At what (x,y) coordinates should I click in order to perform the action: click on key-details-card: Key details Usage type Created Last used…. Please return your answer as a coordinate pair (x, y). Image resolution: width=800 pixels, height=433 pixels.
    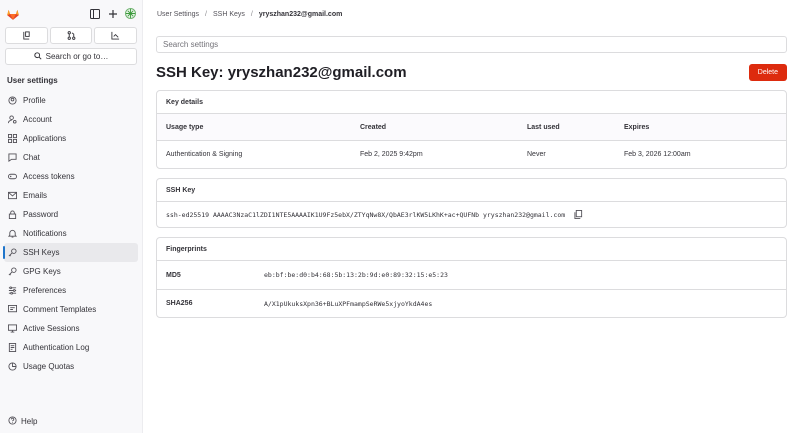
    Looking at the image, I should click on (471, 129).